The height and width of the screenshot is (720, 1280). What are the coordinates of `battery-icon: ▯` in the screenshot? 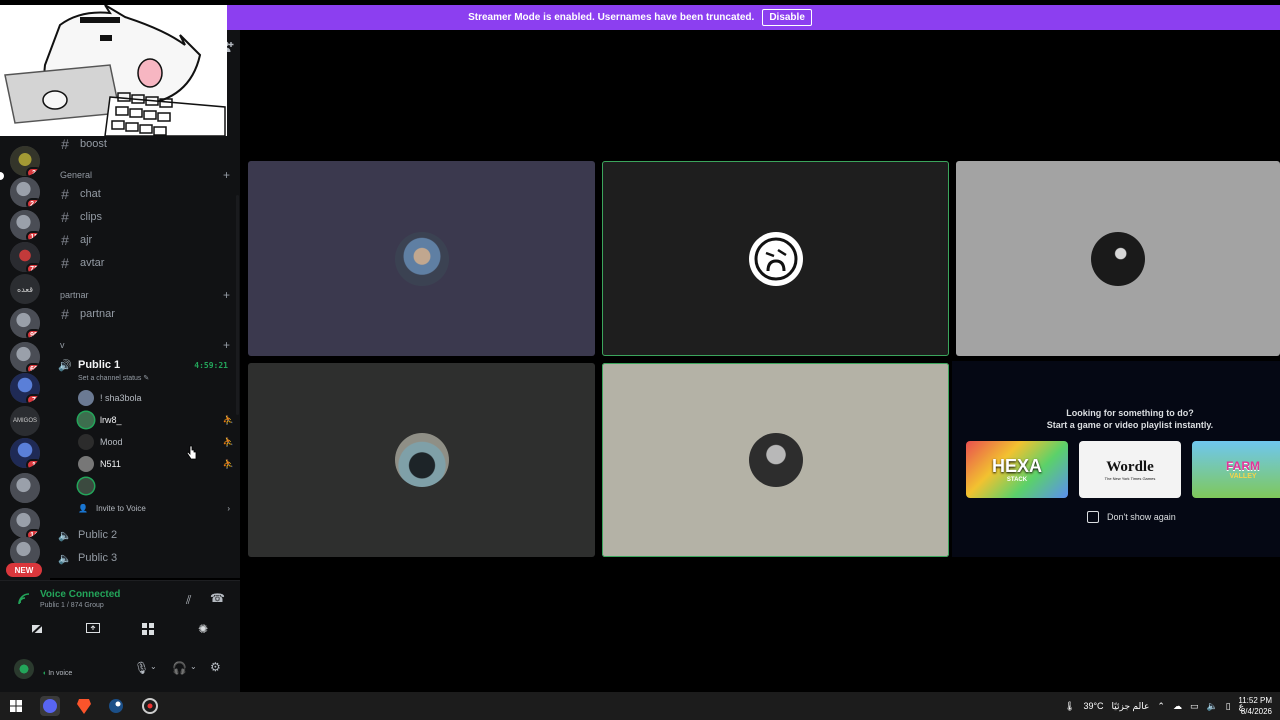 It's located at (1228, 706).